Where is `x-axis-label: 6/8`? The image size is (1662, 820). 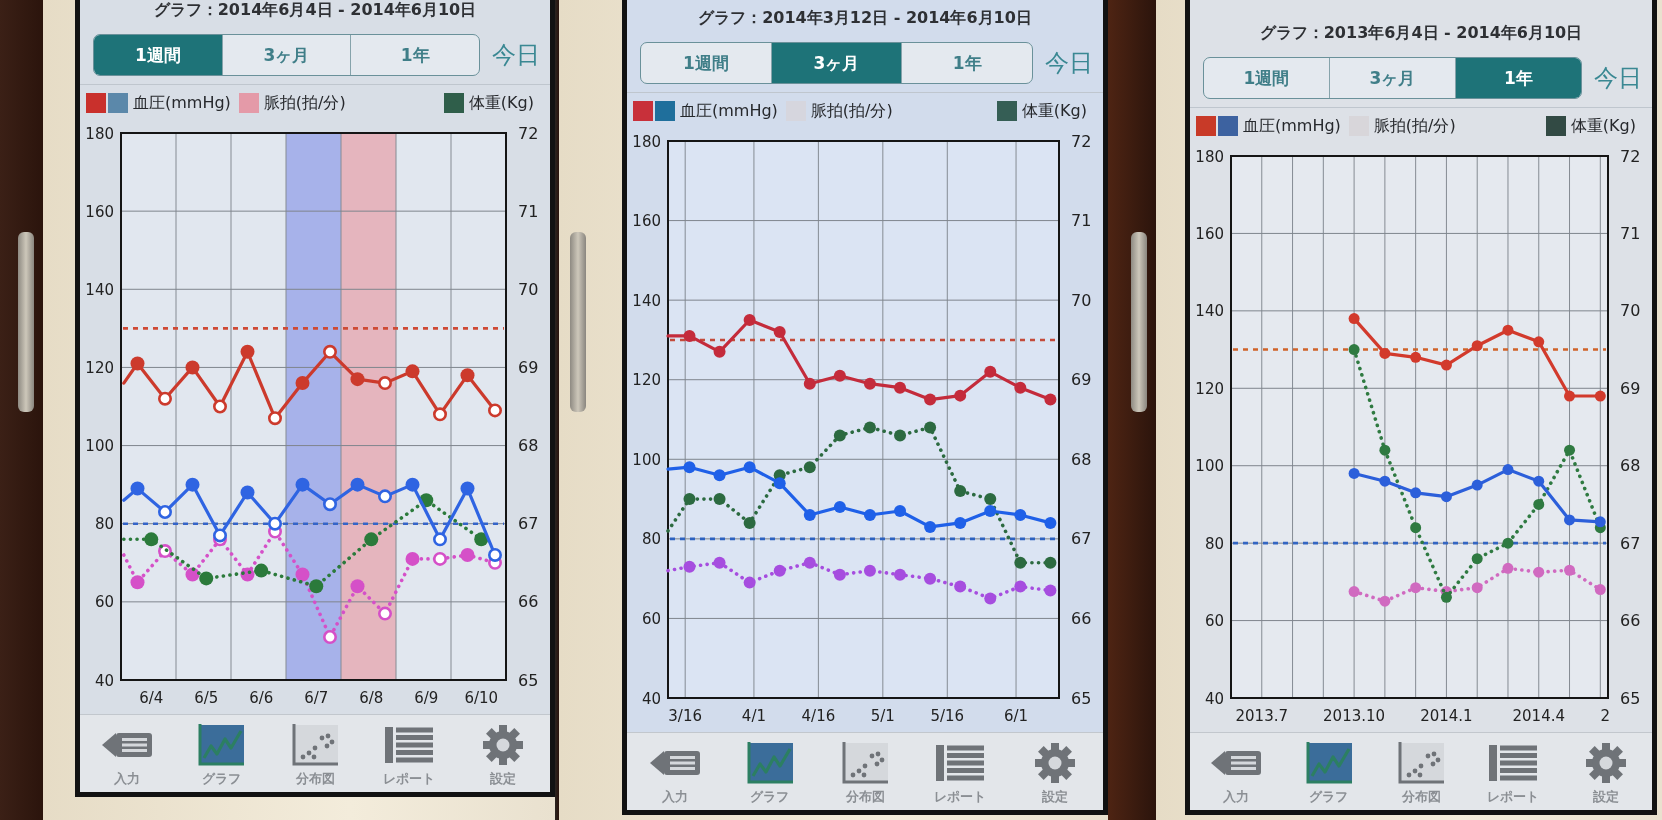
x-axis-label: 6/8 is located at coordinates (371, 698).